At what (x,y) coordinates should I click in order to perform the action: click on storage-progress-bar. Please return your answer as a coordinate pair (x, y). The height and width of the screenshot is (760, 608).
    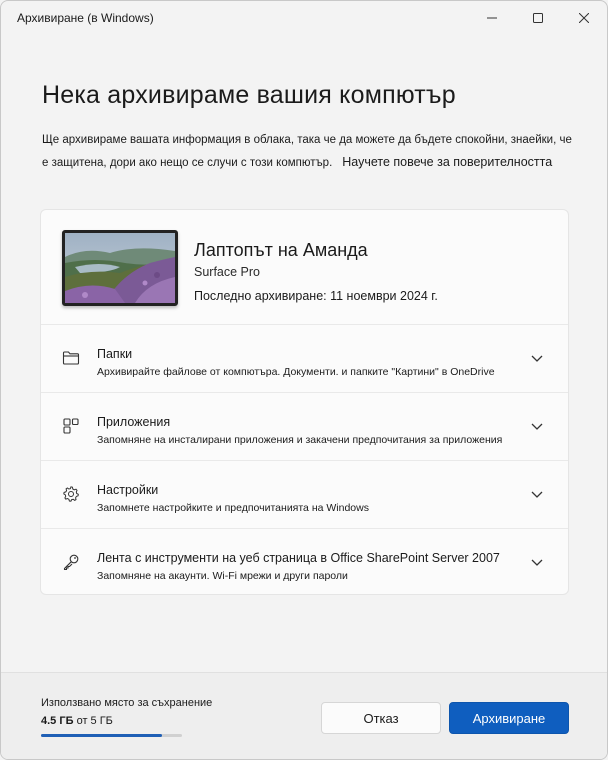
    Looking at the image, I should click on (111, 735).